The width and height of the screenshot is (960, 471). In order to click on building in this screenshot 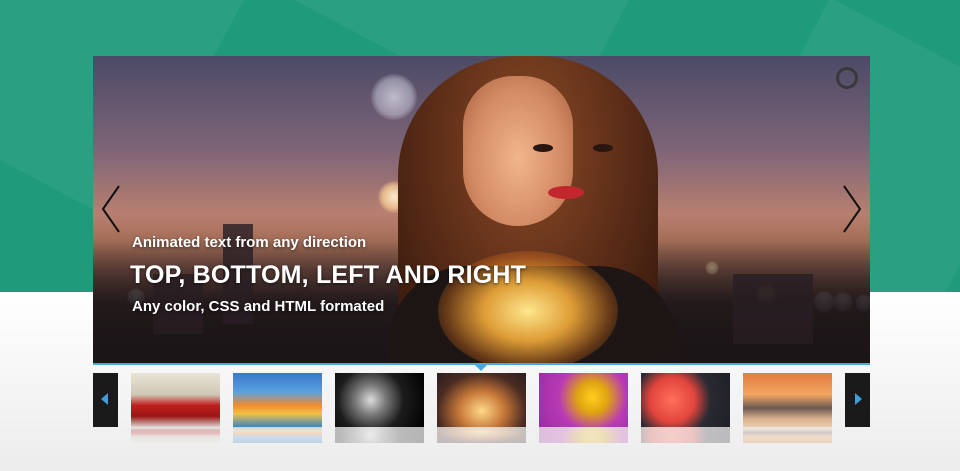, I will do `click(773, 309)`.